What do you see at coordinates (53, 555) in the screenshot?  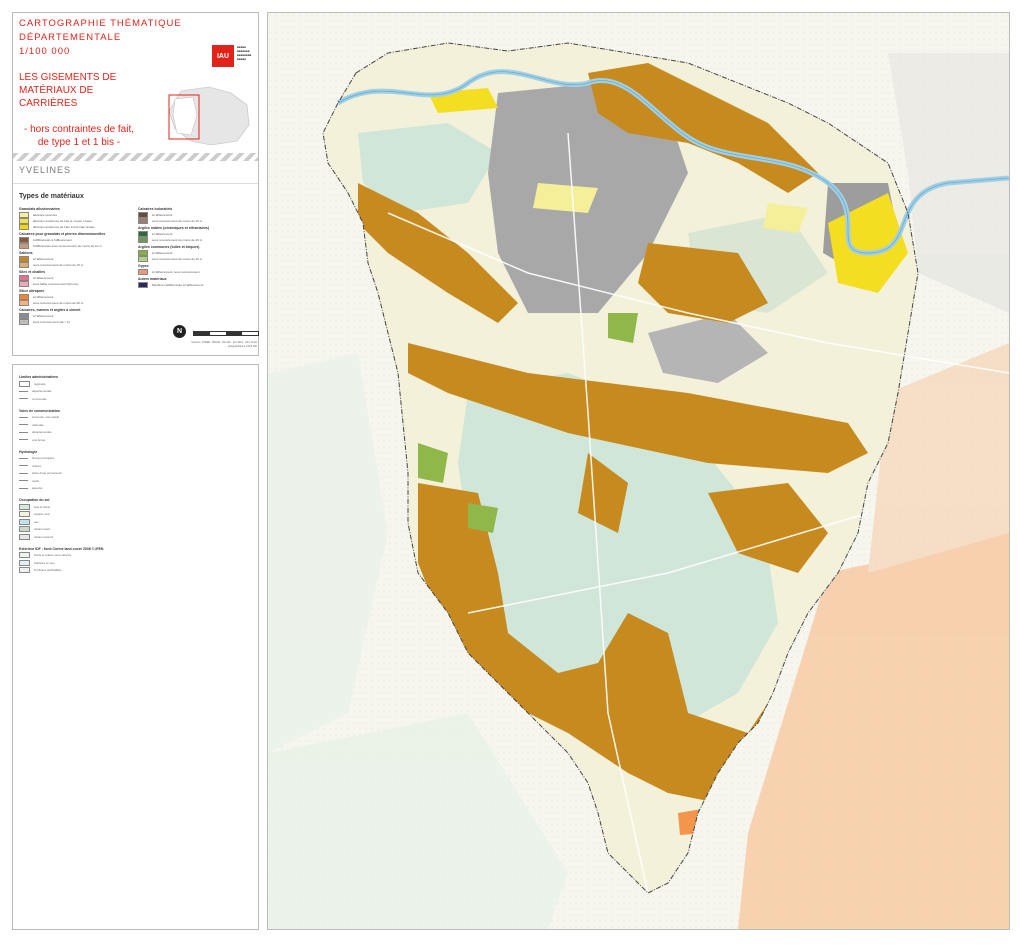 I see `base-legend-item-label: forêts et milieux semi-naturels` at bounding box center [53, 555].